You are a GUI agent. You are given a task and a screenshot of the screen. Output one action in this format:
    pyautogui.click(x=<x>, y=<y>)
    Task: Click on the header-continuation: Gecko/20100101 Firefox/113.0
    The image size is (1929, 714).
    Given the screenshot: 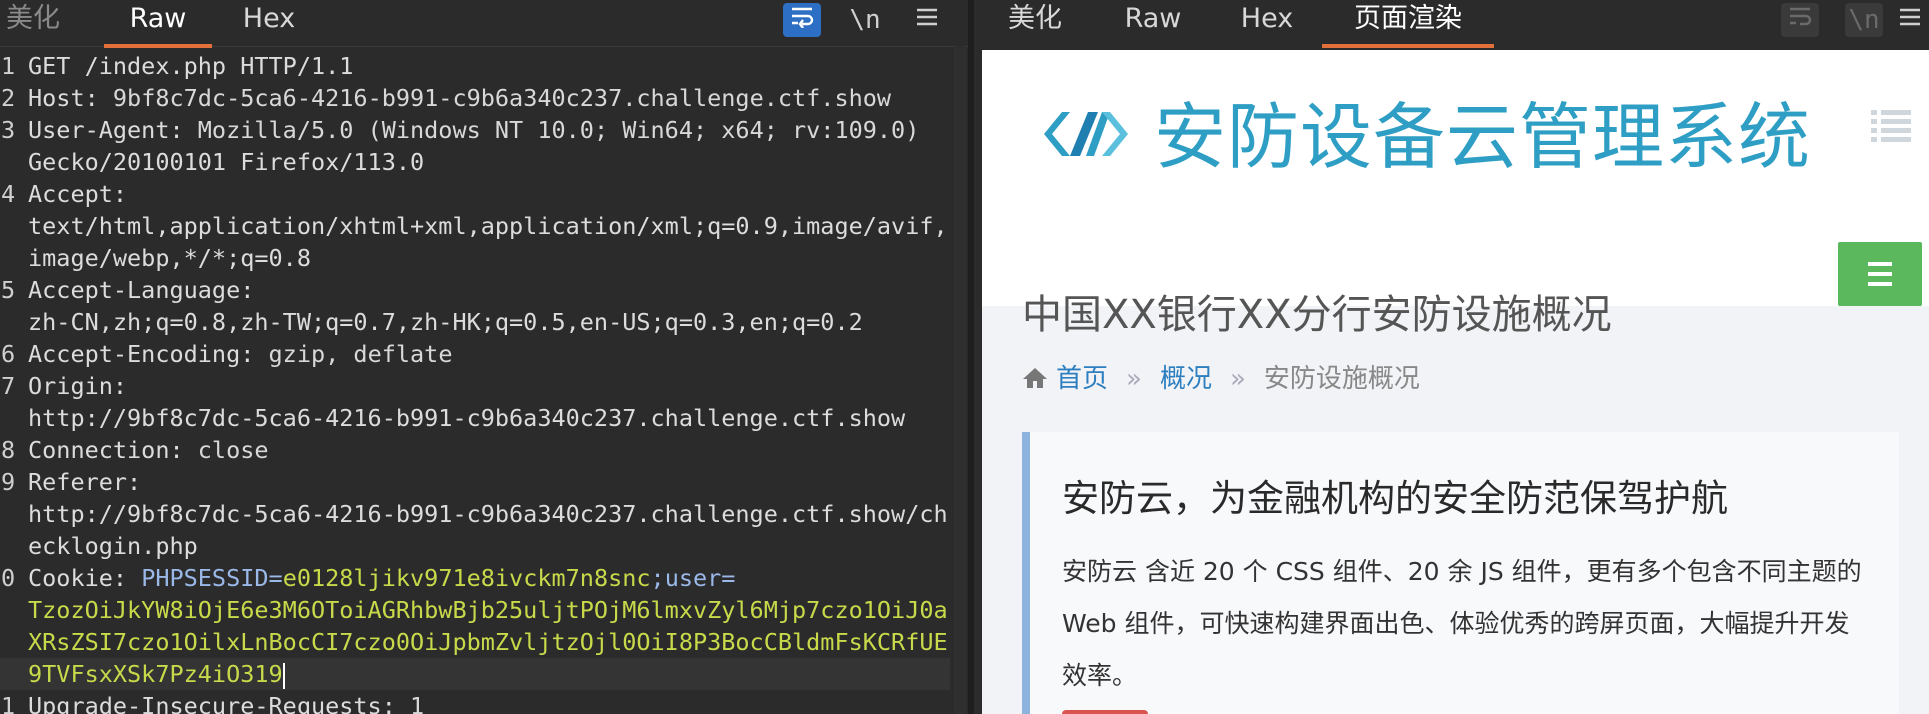 What is the action you would take?
    pyautogui.click(x=226, y=162)
    